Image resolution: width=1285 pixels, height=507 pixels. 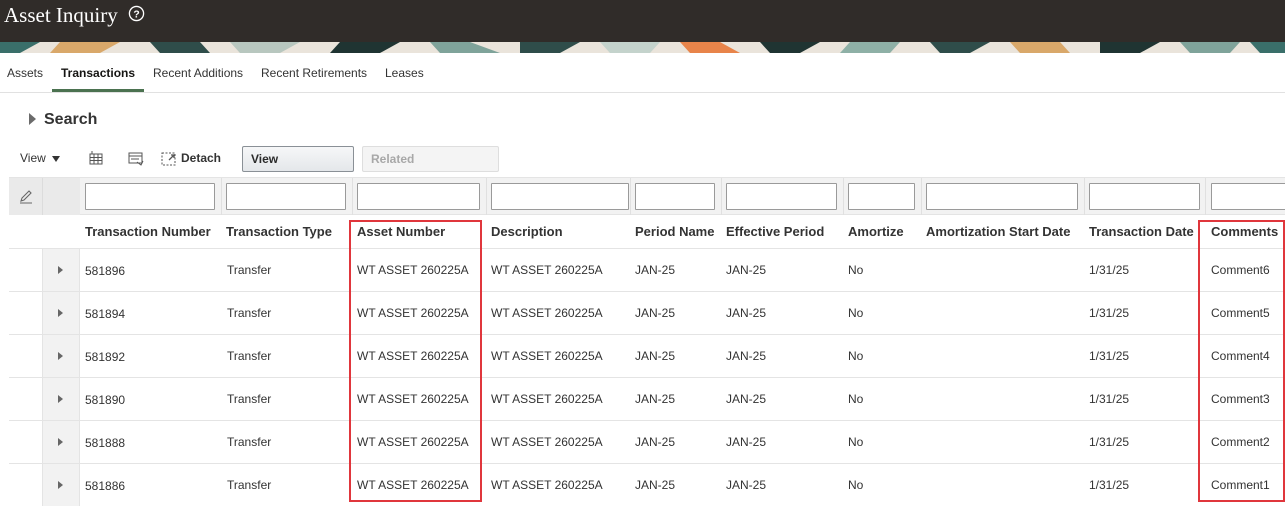 I want to click on tab-leases: Leases, so click(x=404, y=73).